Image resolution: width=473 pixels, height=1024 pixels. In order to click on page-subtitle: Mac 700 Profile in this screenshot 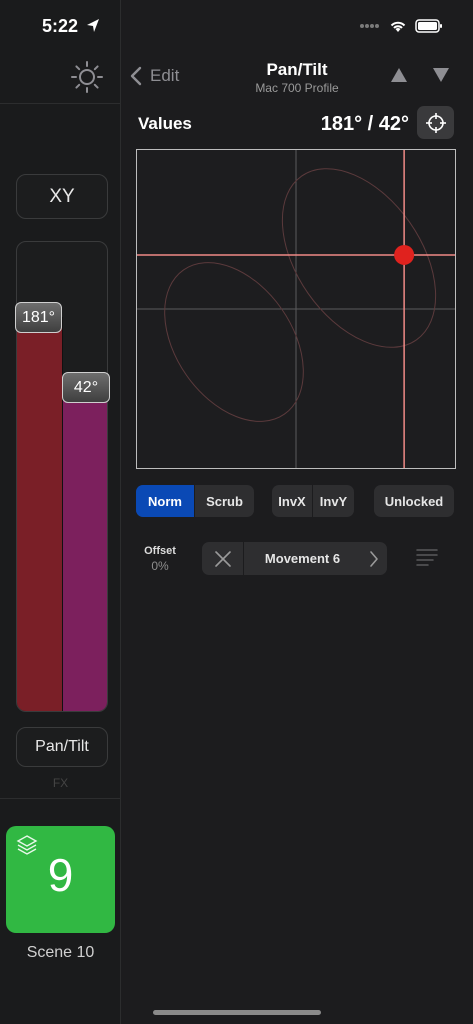, I will do `click(297, 88)`.